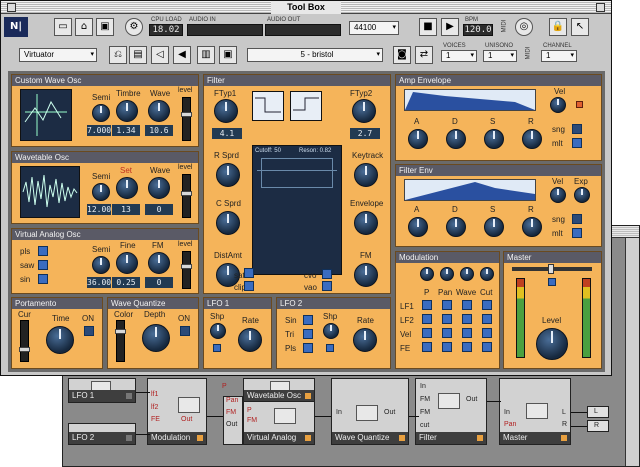 Image resolution: width=640 pixels, height=467 pixels. What do you see at coordinates (155, 419) in the screenshot?
I see `port-fe: FE` at bounding box center [155, 419].